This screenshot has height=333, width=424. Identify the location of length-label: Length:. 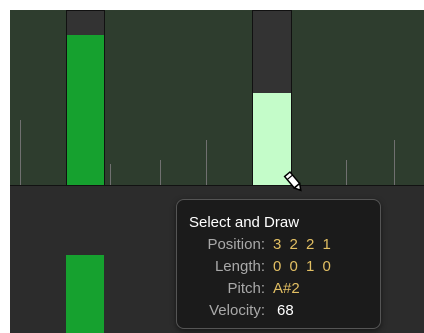
(239, 266).